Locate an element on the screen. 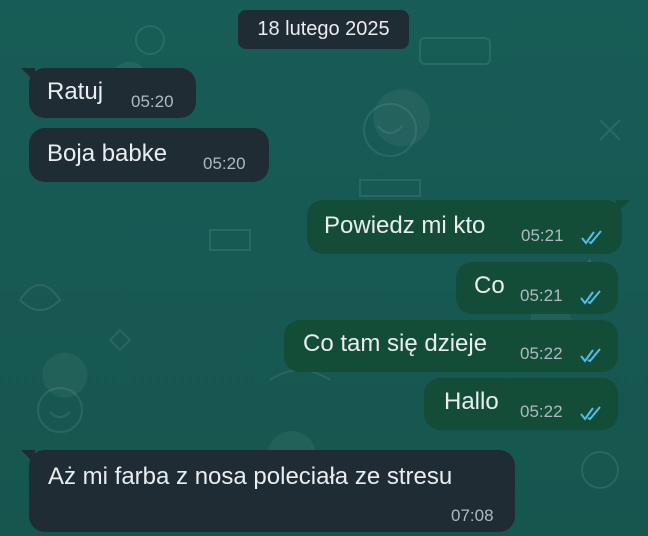 Image resolution: width=648 pixels, height=536 pixels. message-text: Powiedz mi kto is located at coordinates (405, 225).